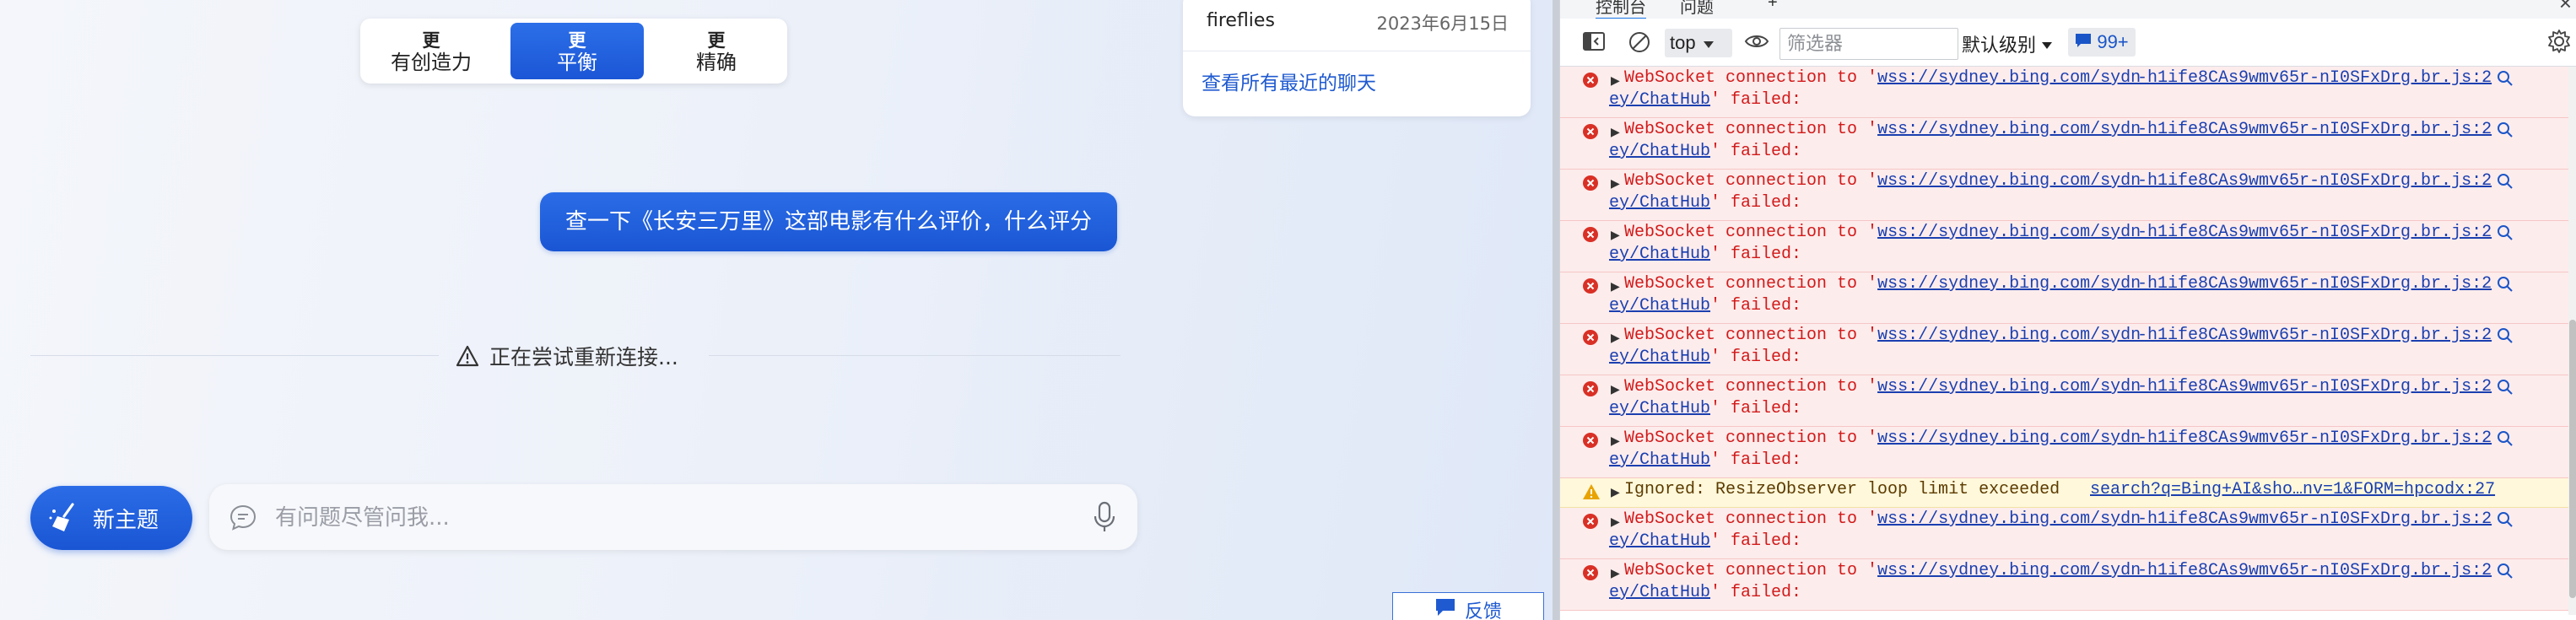 This screenshot has width=2576, height=620. I want to click on filter-input, so click(1868, 44).